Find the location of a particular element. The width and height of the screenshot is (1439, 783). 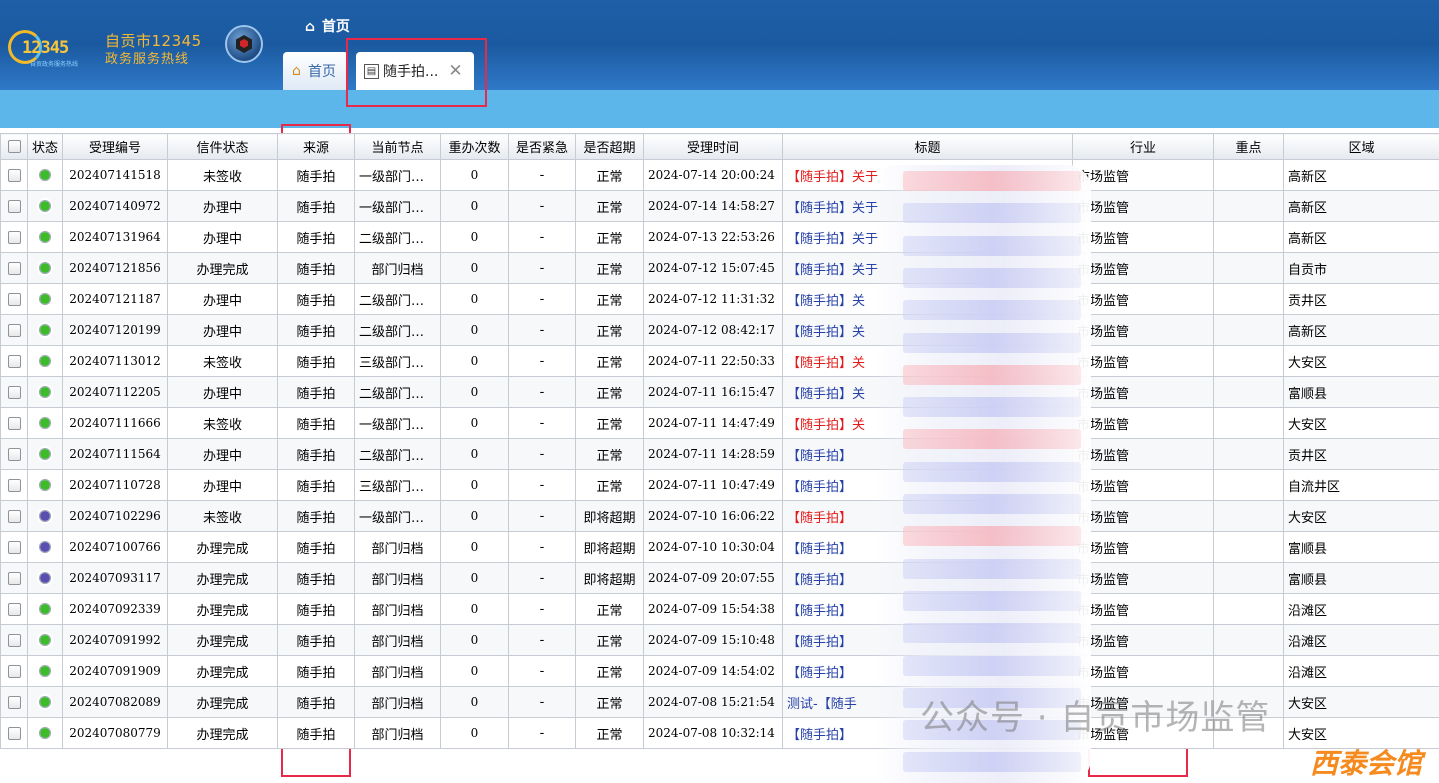

row-source: 随手拍 is located at coordinates (316, 547).